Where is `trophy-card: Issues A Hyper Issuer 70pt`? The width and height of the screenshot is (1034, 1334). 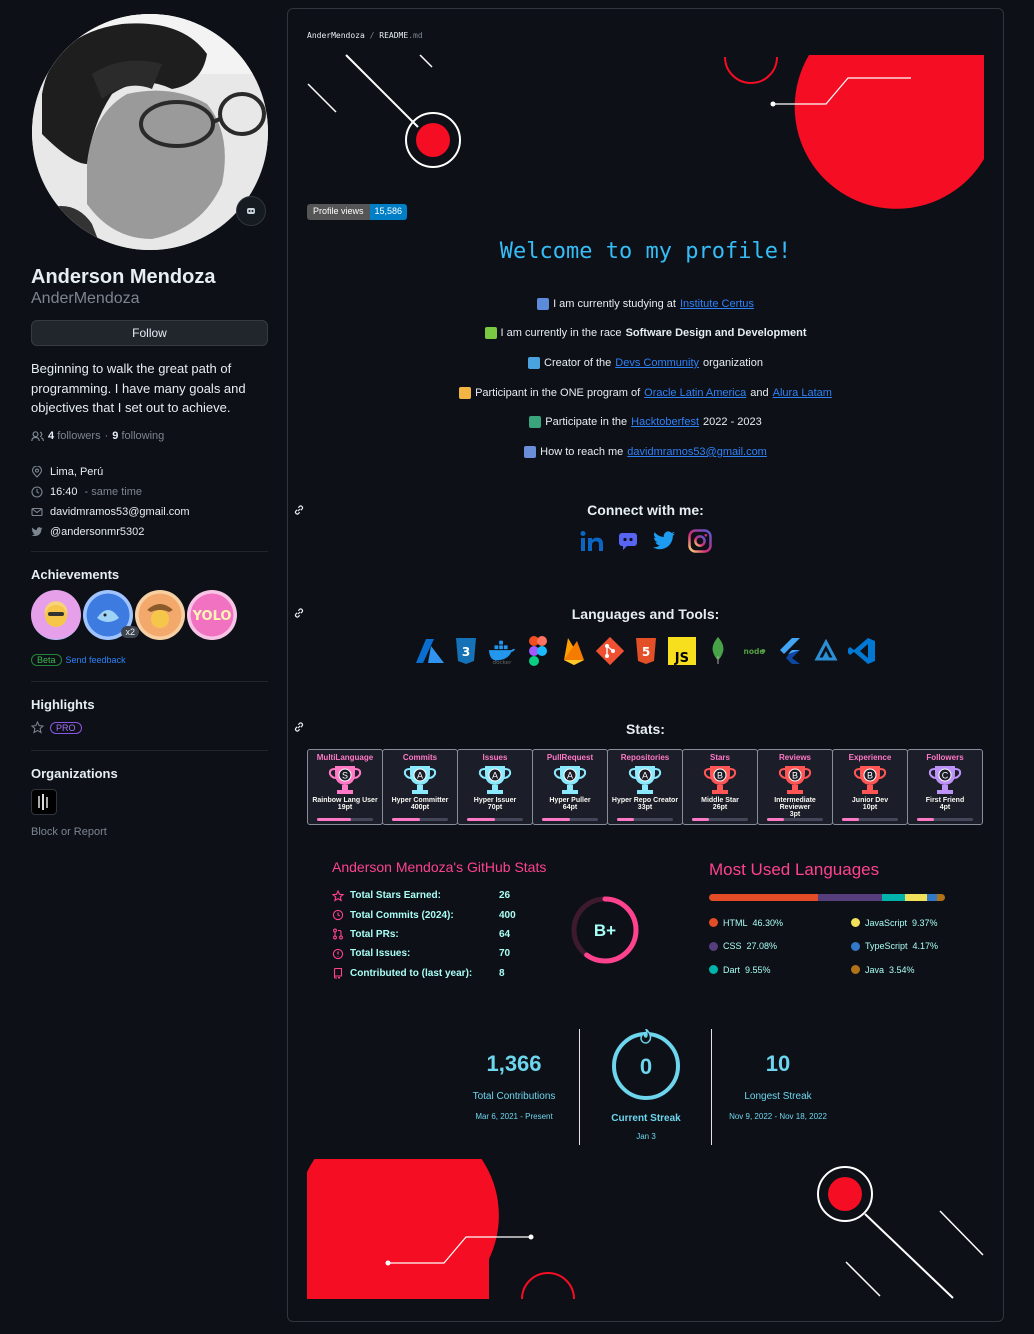
trophy-card: Issues A Hyper Issuer 70pt is located at coordinates (495, 787).